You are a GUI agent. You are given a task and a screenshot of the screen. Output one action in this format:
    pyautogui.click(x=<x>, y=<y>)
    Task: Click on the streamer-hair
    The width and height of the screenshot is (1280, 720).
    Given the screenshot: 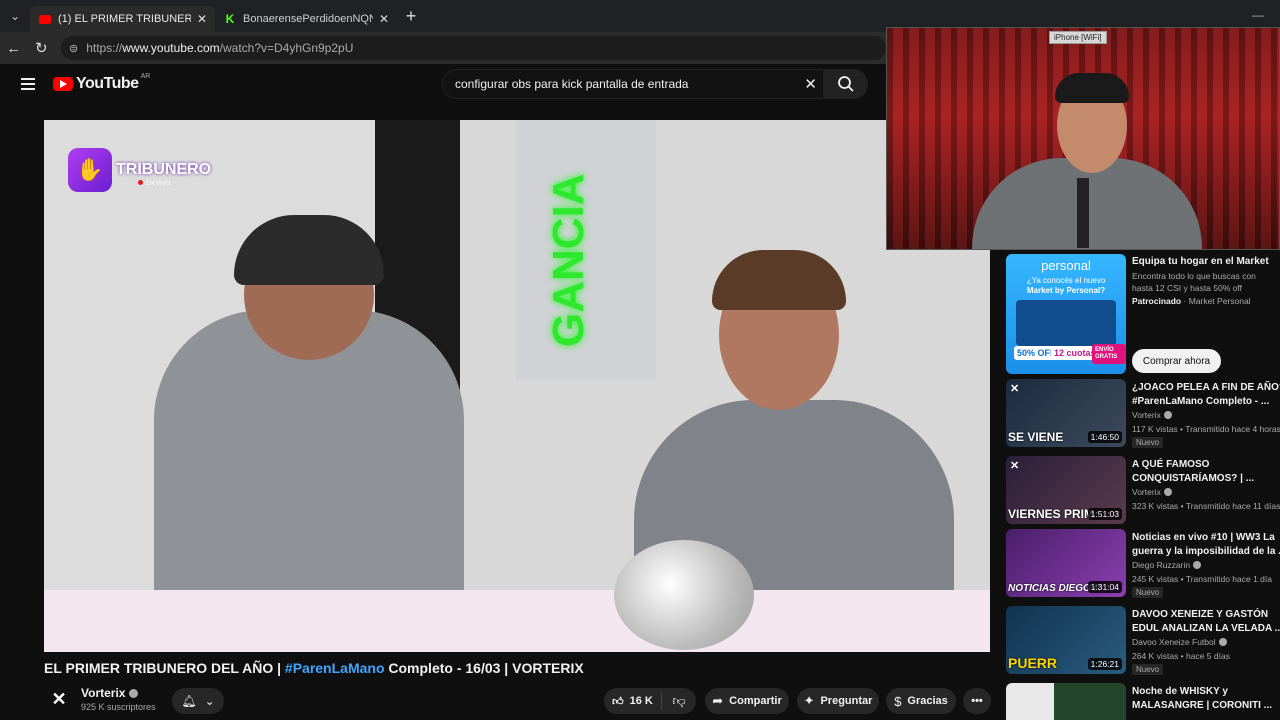 What is the action you would take?
    pyautogui.click(x=1092, y=88)
    